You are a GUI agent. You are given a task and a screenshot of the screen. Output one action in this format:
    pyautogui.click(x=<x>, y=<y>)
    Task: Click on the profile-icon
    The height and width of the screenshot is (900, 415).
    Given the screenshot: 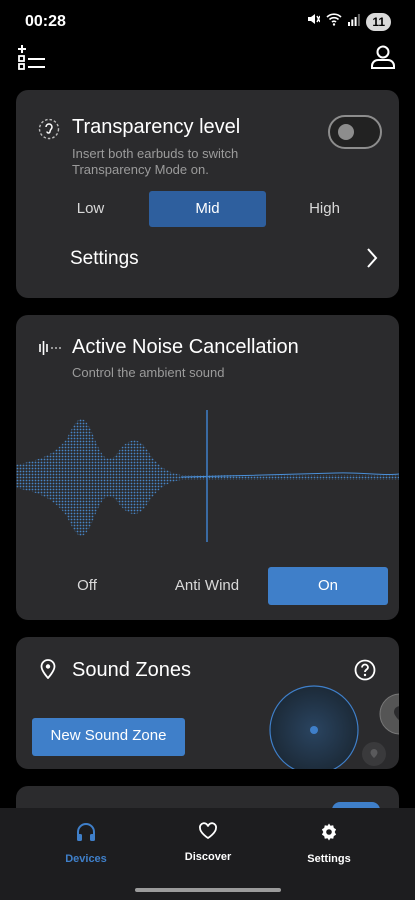 What is the action you would take?
    pyautogui.click(x=383, y=59)
    